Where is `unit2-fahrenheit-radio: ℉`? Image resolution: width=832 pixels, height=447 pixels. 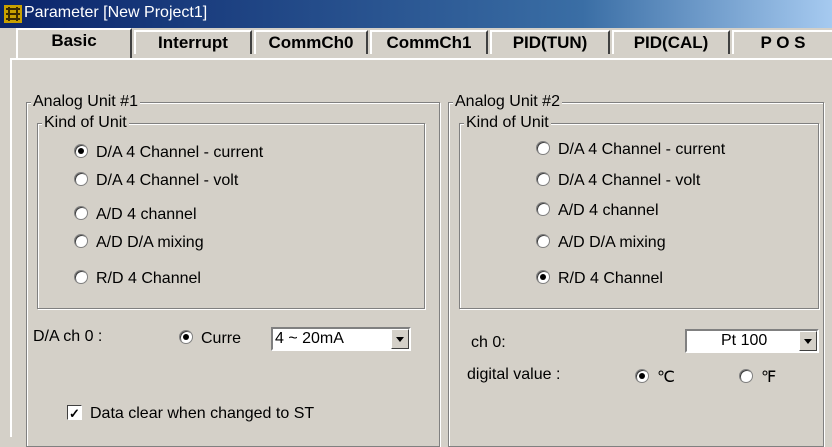 unit2-fahrenheit-radio: ℉ is located at coordinates (757, 378).